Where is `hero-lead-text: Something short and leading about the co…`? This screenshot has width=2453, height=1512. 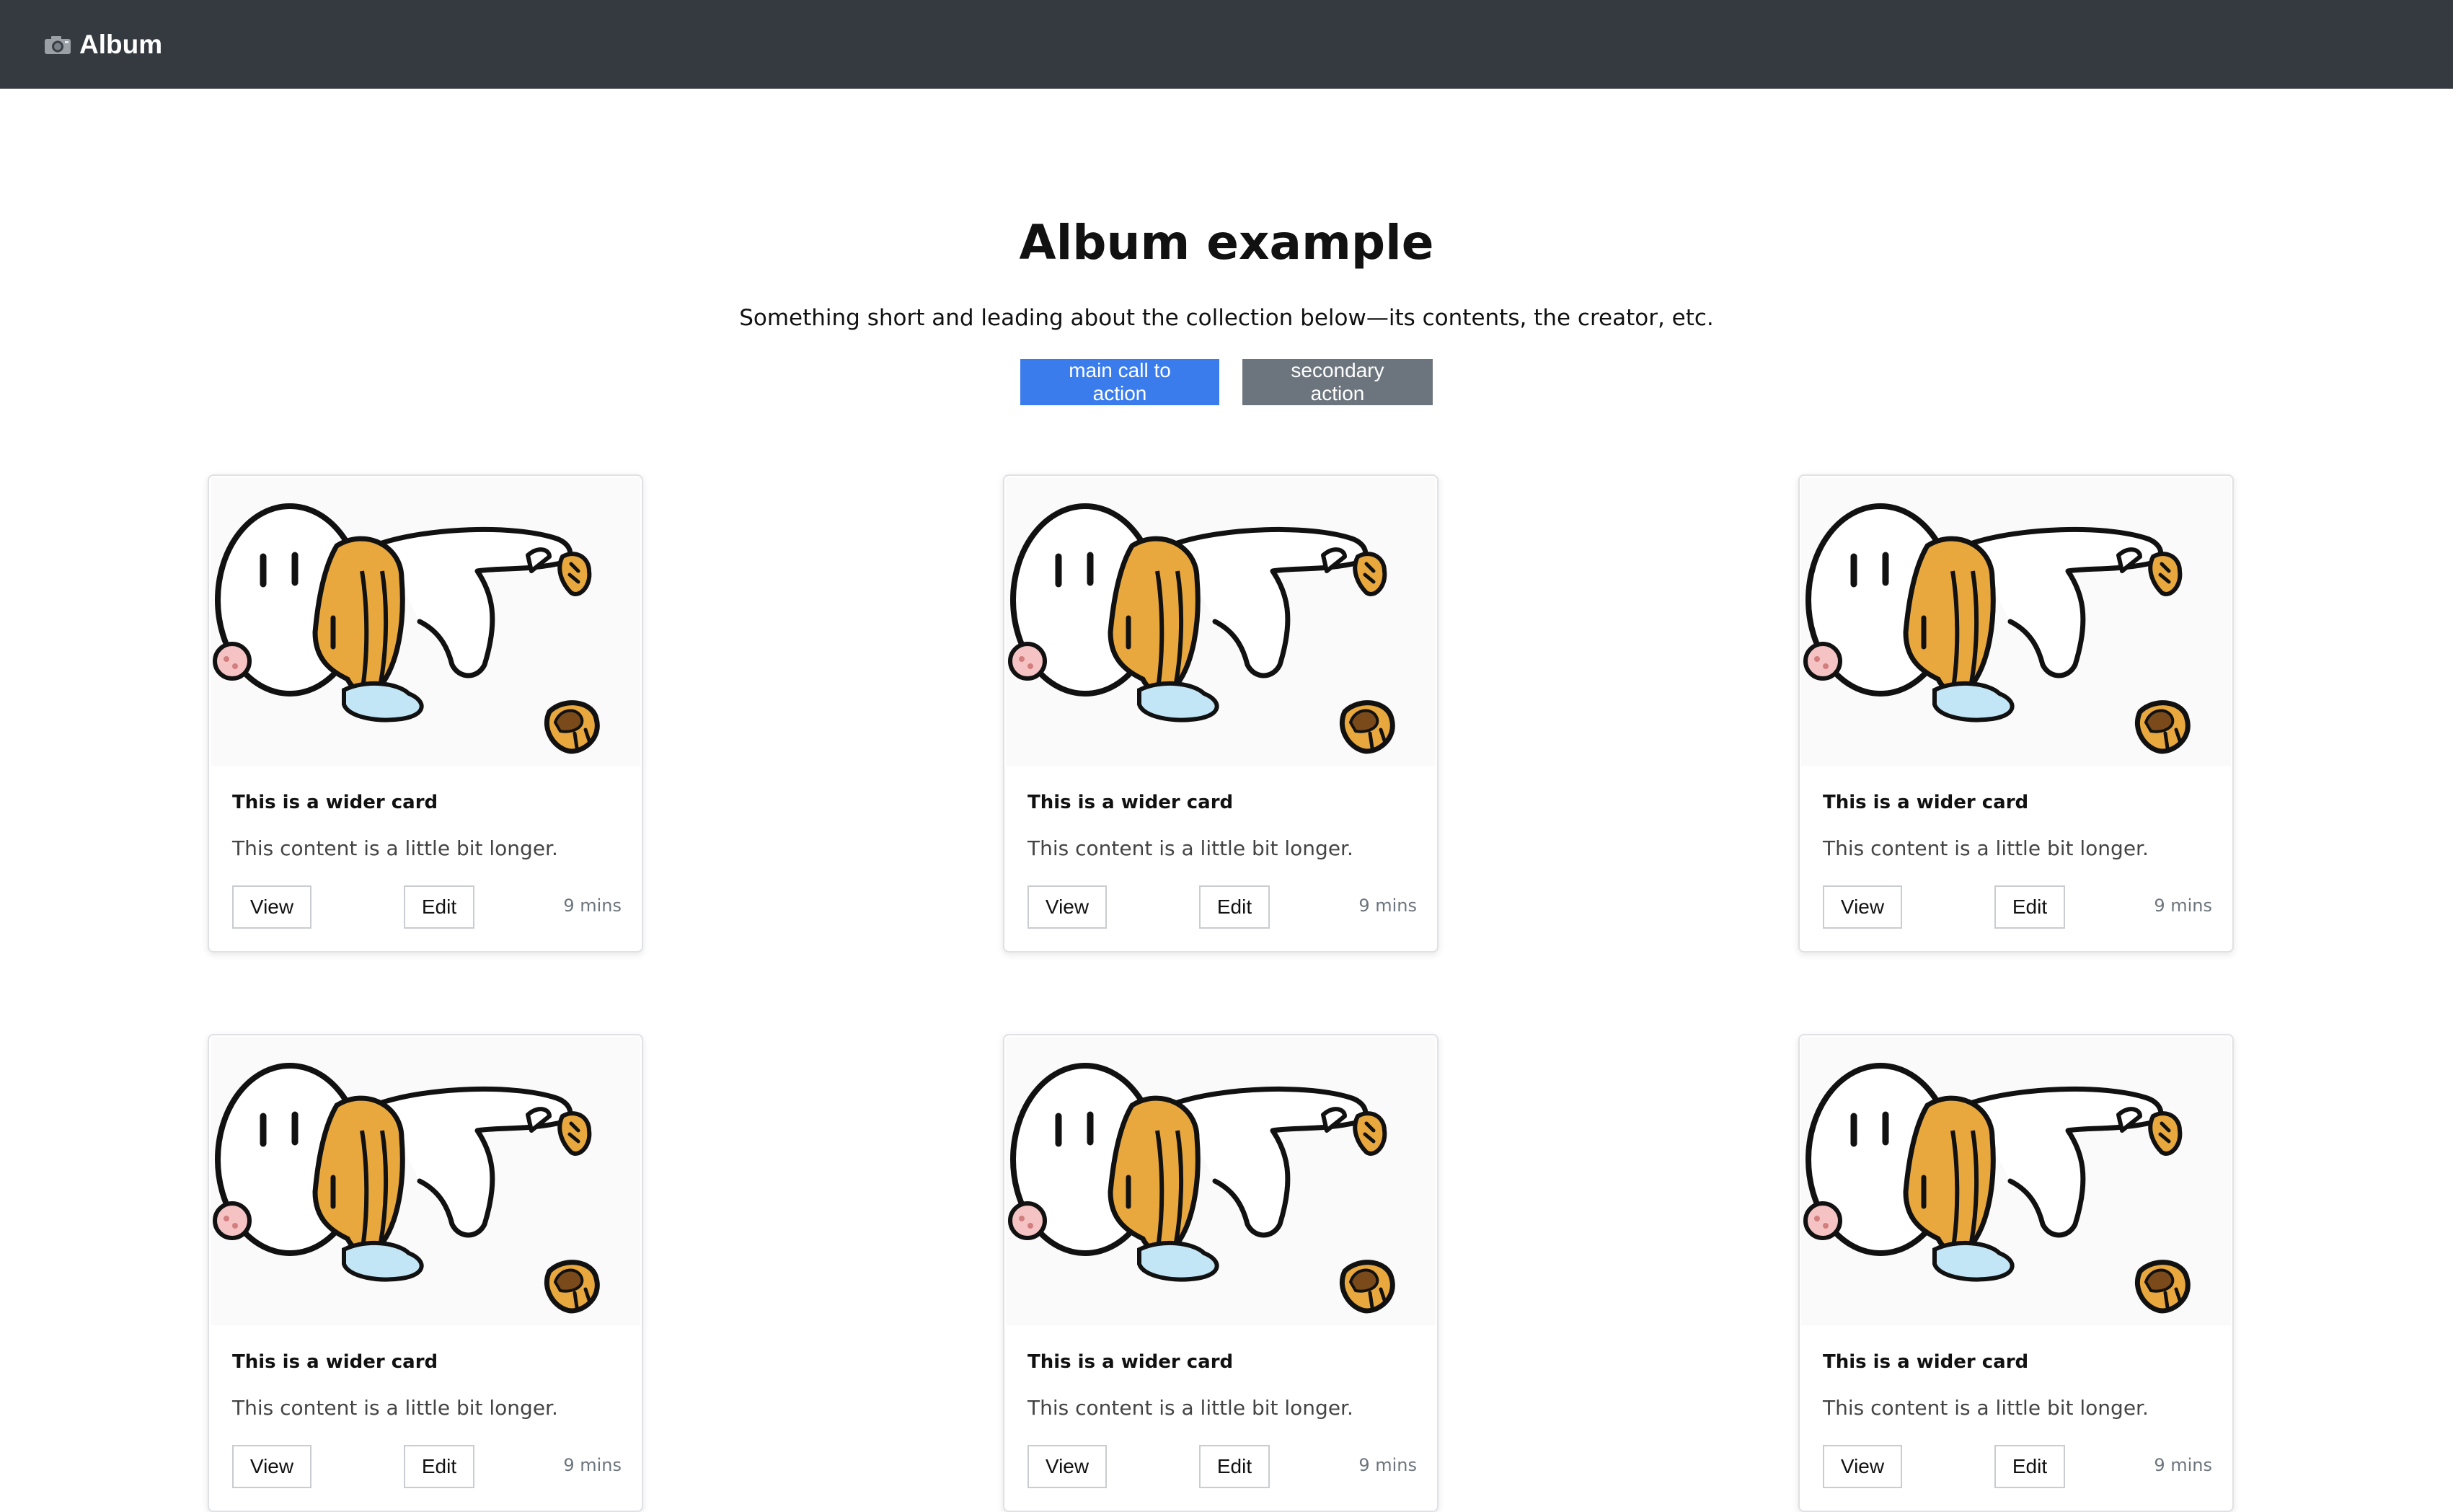 hero-lead-text: Something short and leading about the co… is located at coordinates (1227, 318).